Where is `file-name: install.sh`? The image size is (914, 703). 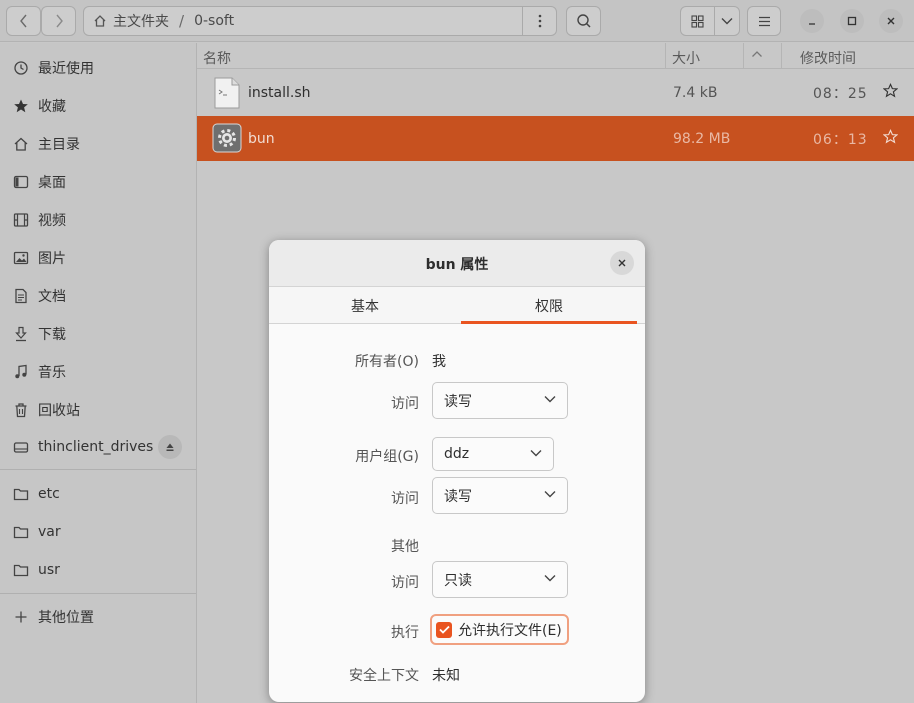 file-name: install.sh is located at coordinates (279, 92).